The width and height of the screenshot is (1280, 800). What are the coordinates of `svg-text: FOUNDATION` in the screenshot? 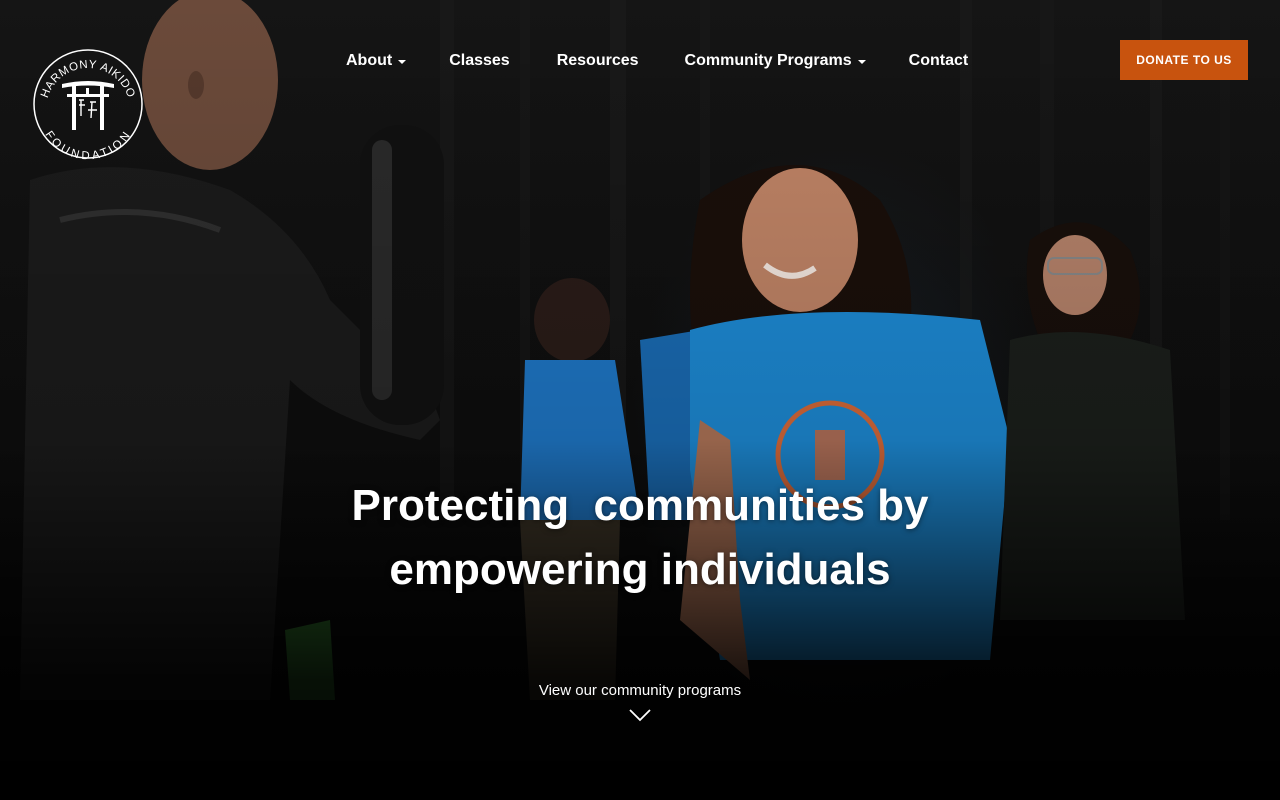 It's located at (87, 144).